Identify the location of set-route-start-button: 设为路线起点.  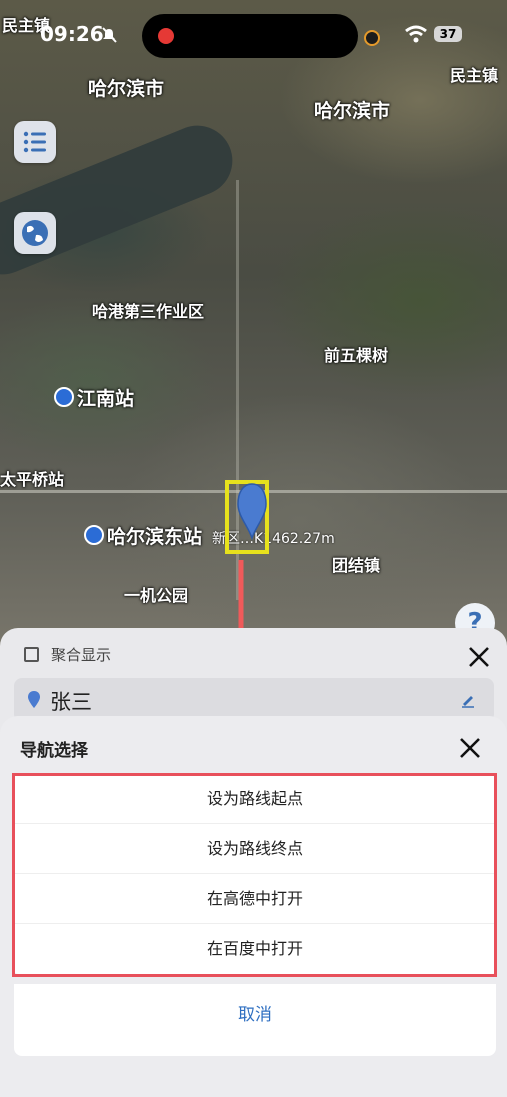
(255, 799).